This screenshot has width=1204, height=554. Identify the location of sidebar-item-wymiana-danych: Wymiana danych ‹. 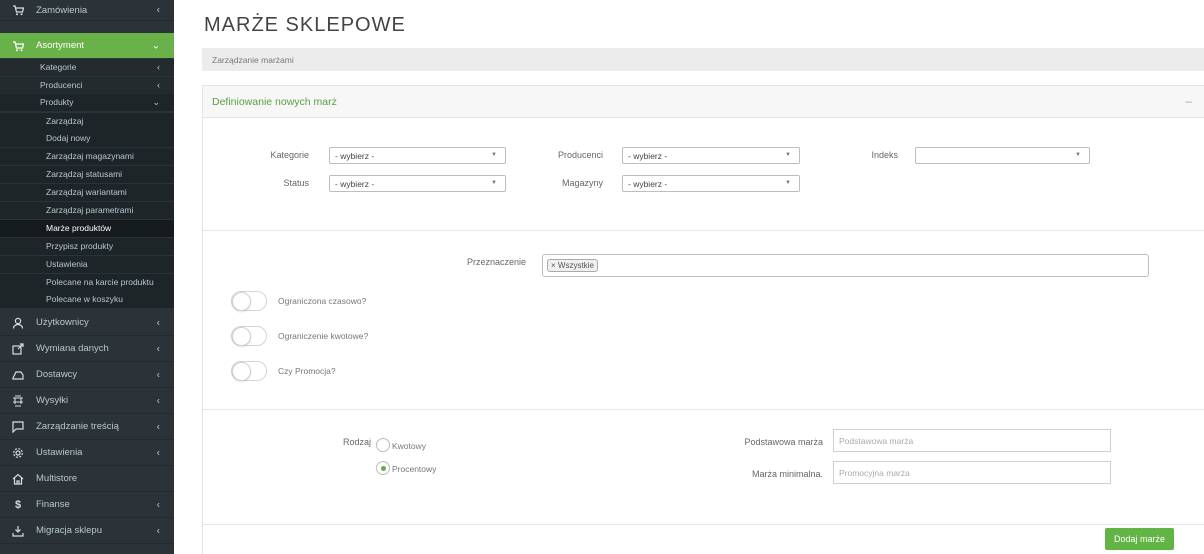
(87, 349).